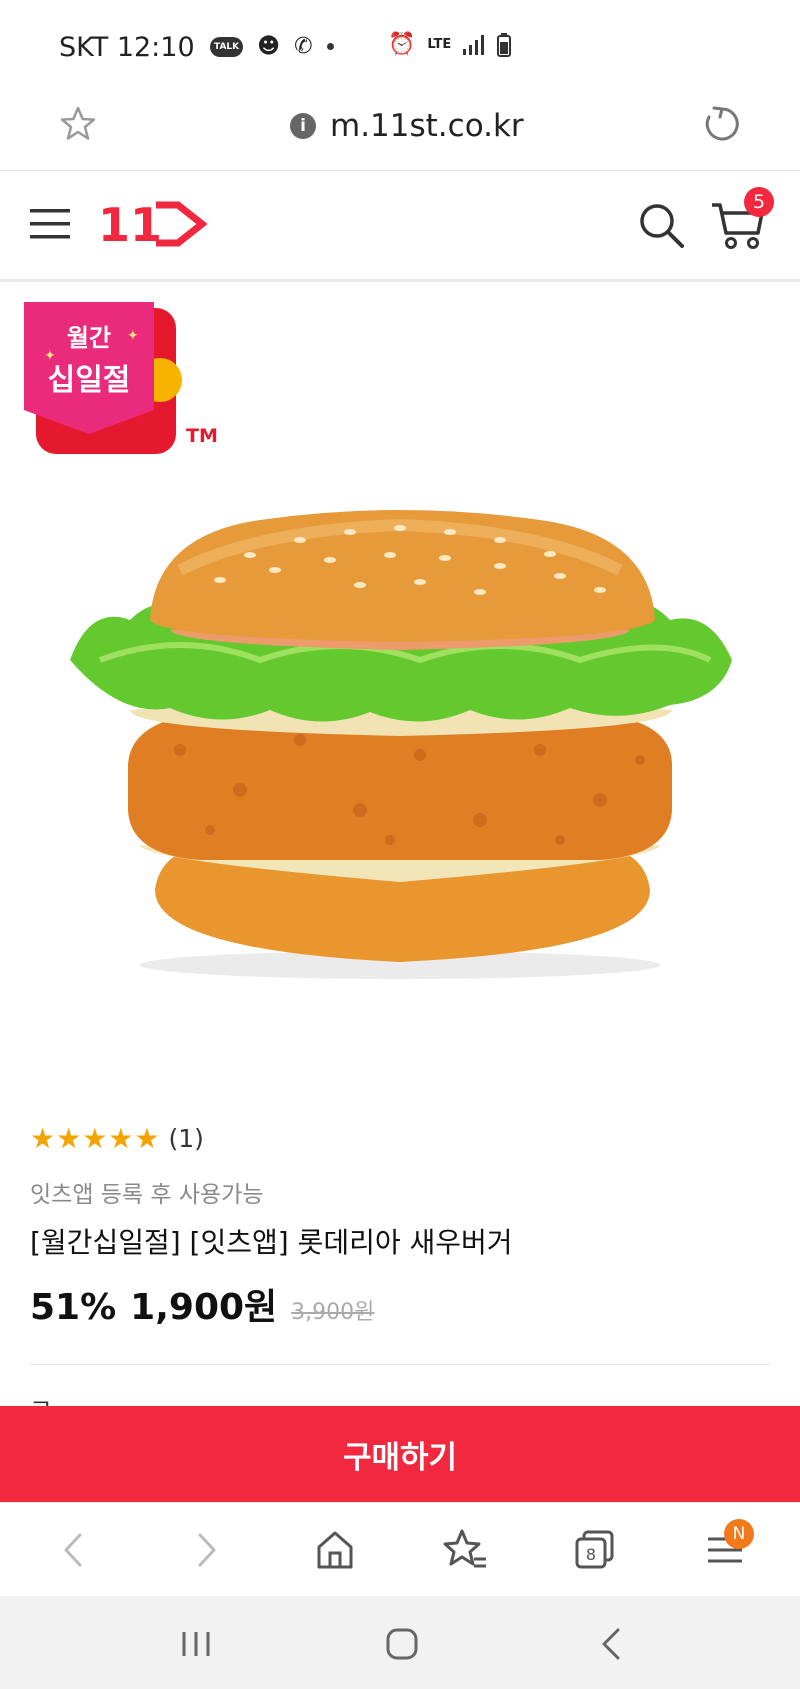 The width and height of the screenshot is (800, 1689). Describe the element at coordinates (186, 1138) in the screenshot. I see `rating-count: (1)` at that location.